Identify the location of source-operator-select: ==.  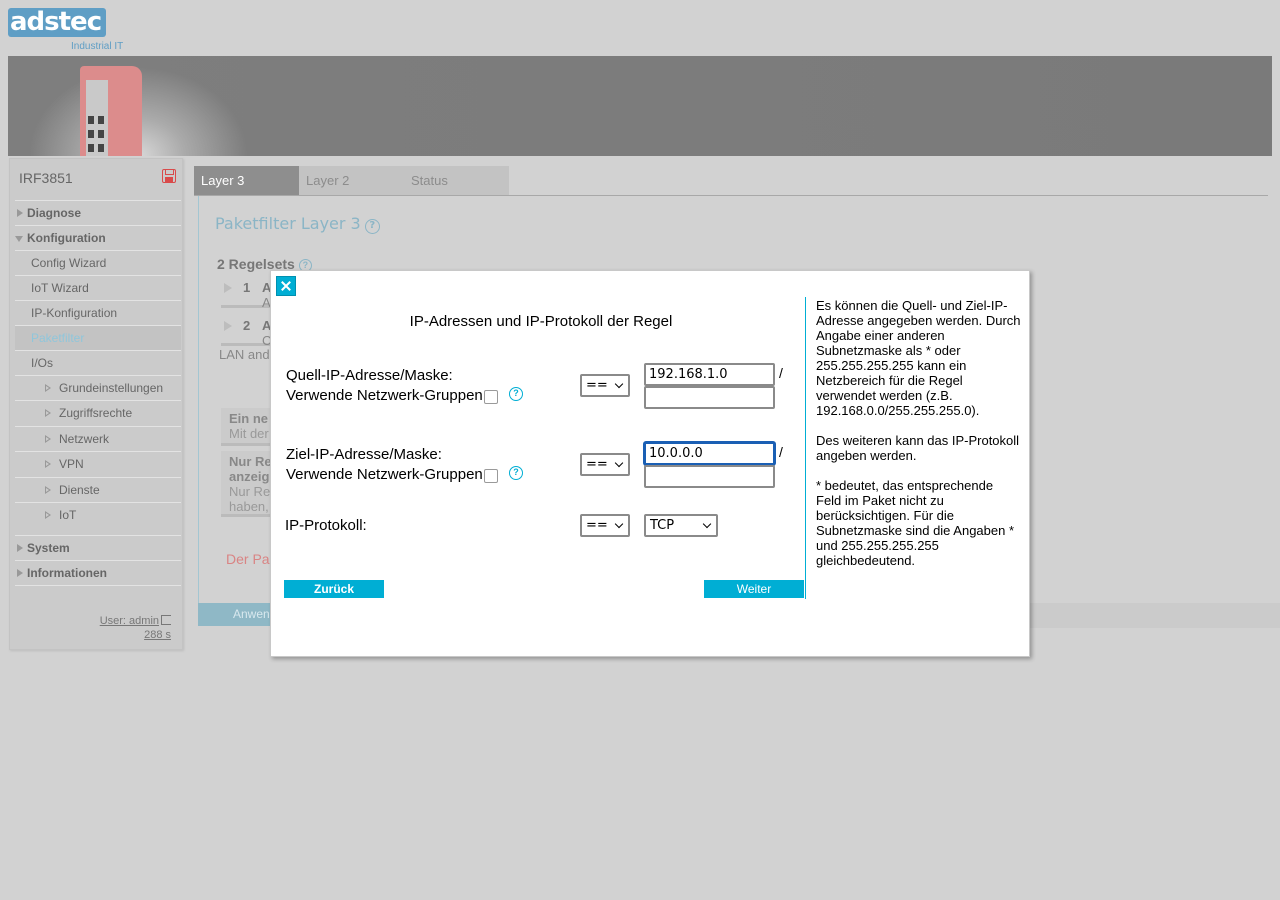
(605, 385).